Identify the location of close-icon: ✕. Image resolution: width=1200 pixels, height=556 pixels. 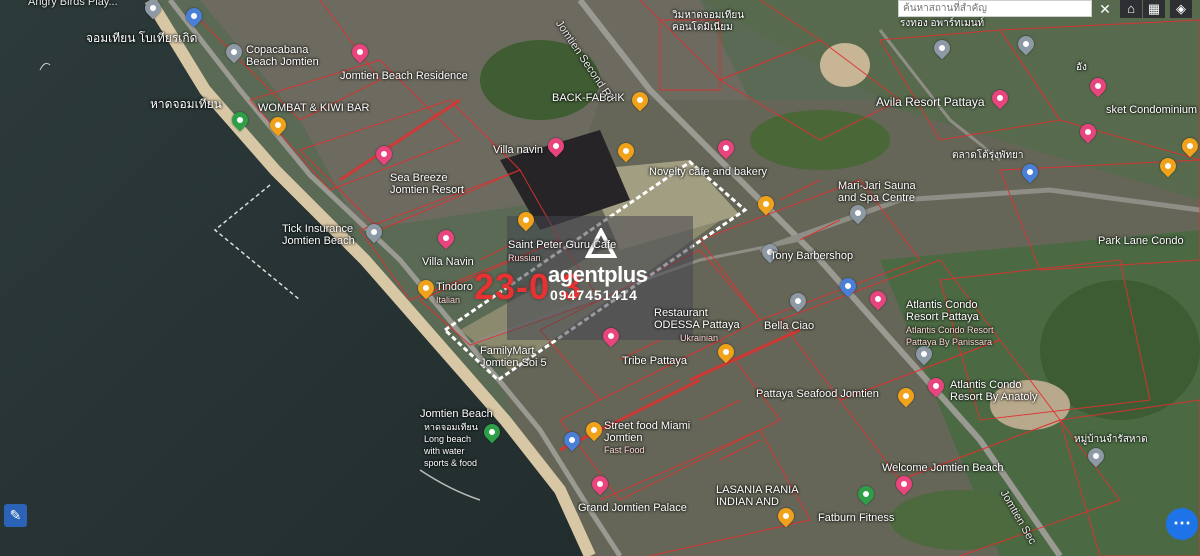
(1105, 9).